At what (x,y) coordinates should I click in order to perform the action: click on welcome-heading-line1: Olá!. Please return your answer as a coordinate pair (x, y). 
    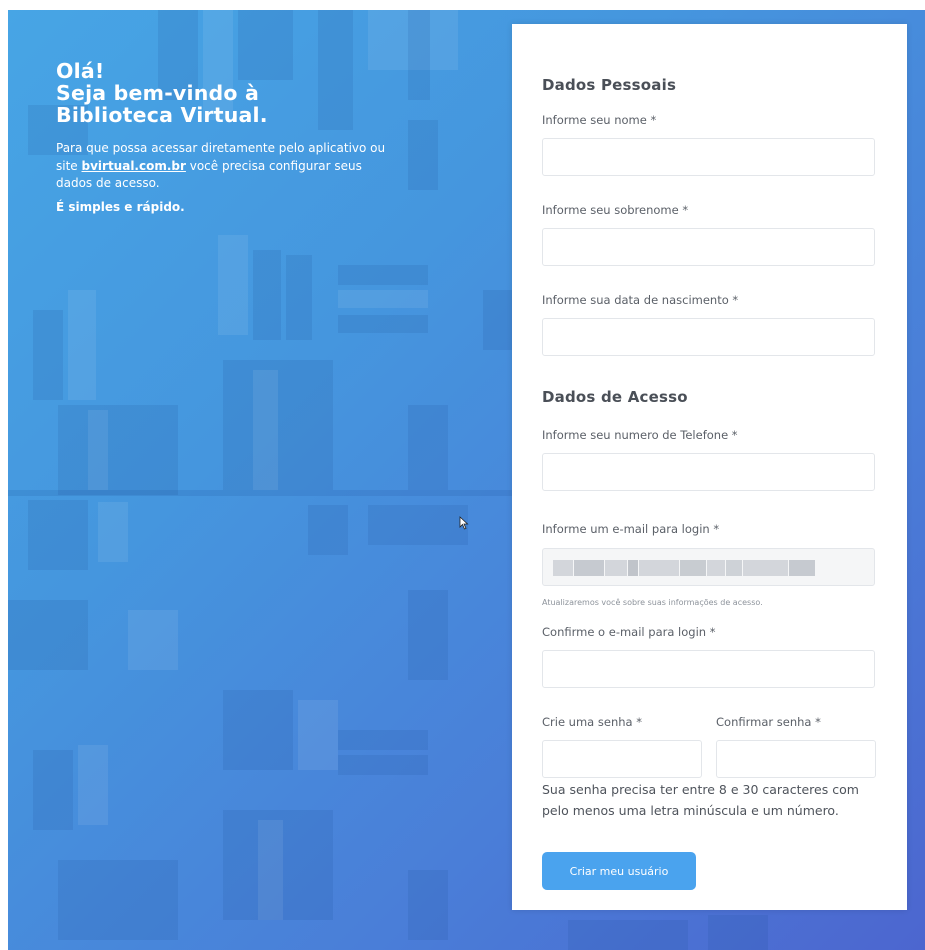
    Looking at the image, I should click on (80, 71).